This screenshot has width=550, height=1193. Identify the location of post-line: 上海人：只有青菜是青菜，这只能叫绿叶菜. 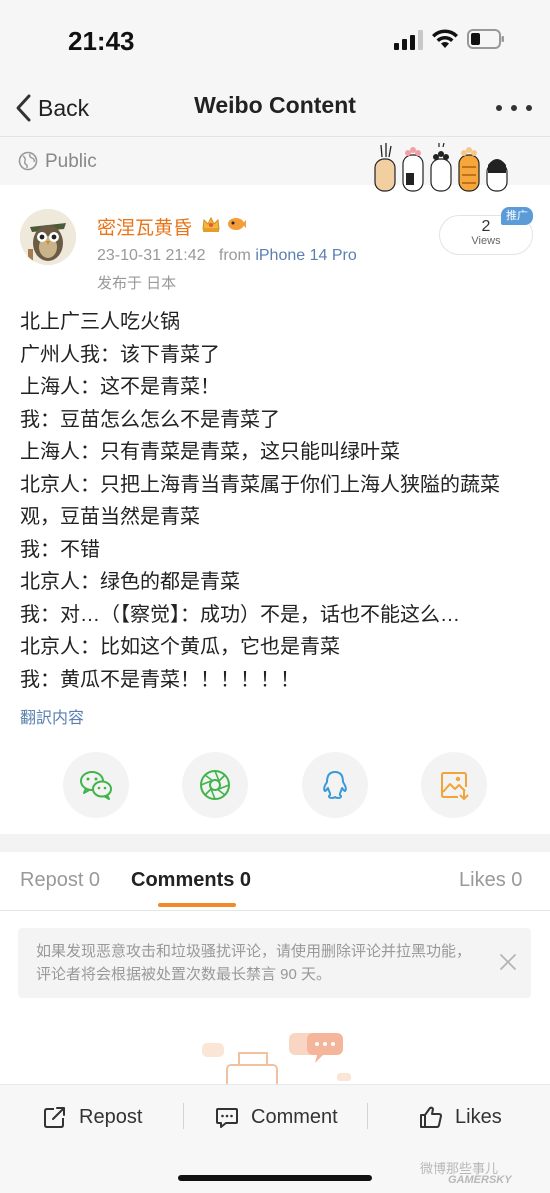
(210, 452).